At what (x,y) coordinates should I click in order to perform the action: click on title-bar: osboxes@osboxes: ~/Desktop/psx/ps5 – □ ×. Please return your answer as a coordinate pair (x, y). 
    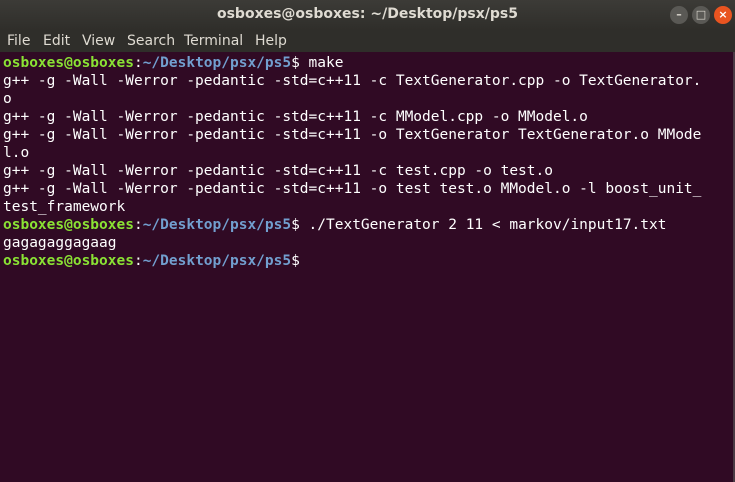
    Looking at the image, I should click on (367, 15).